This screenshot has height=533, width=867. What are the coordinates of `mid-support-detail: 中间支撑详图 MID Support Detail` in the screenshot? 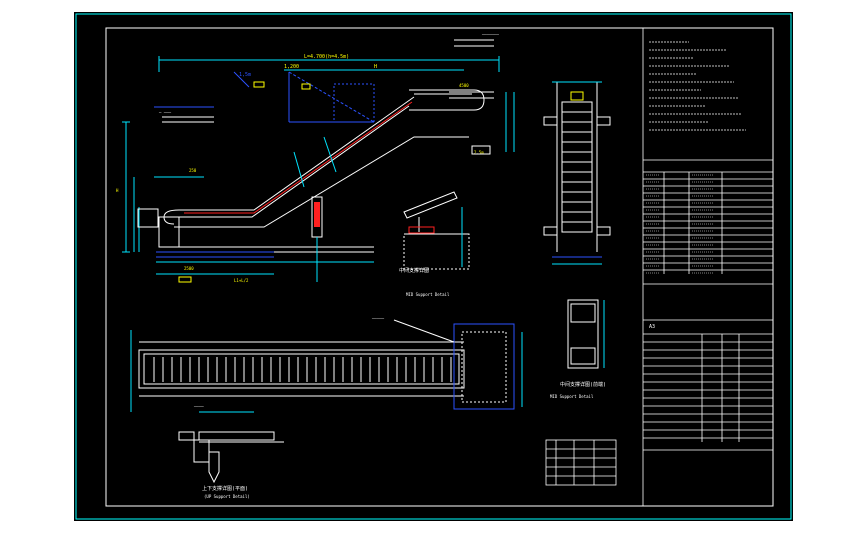 It's located at (434, 244).